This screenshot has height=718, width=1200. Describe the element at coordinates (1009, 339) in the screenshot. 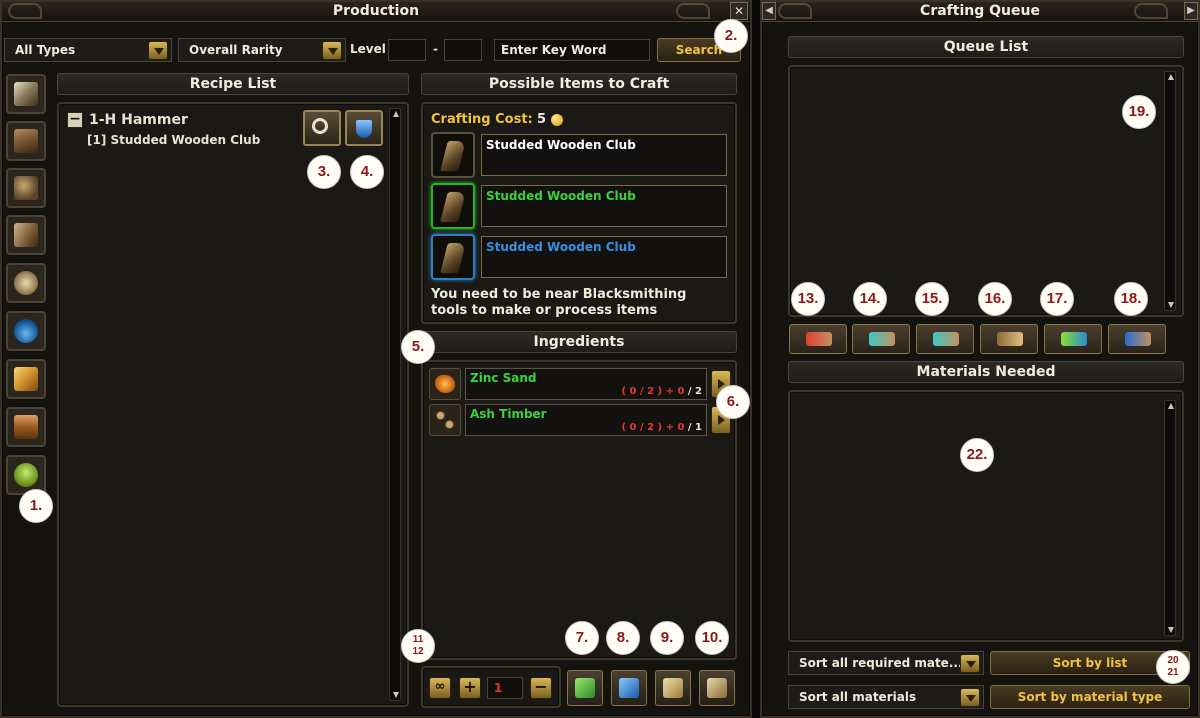

I see `clear-queue-button` at that location.